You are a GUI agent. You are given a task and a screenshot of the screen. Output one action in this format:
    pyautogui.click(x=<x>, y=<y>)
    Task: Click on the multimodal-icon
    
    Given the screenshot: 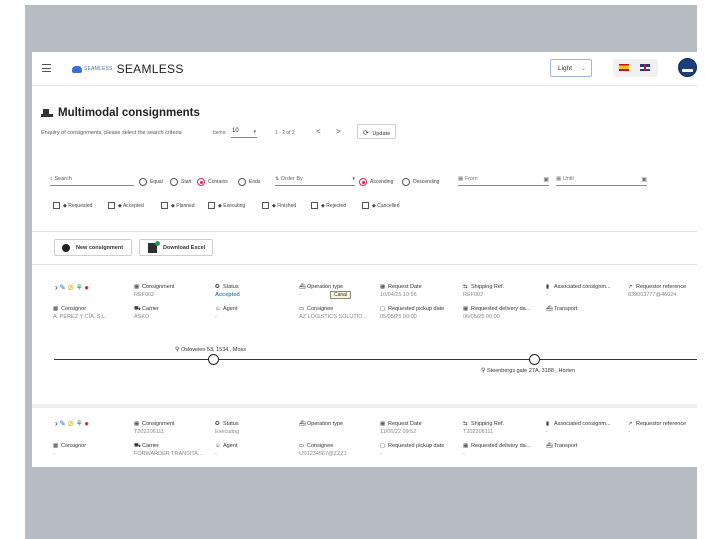 What is the action you would take?
    pyautogui.click(x=47, y=113)
    